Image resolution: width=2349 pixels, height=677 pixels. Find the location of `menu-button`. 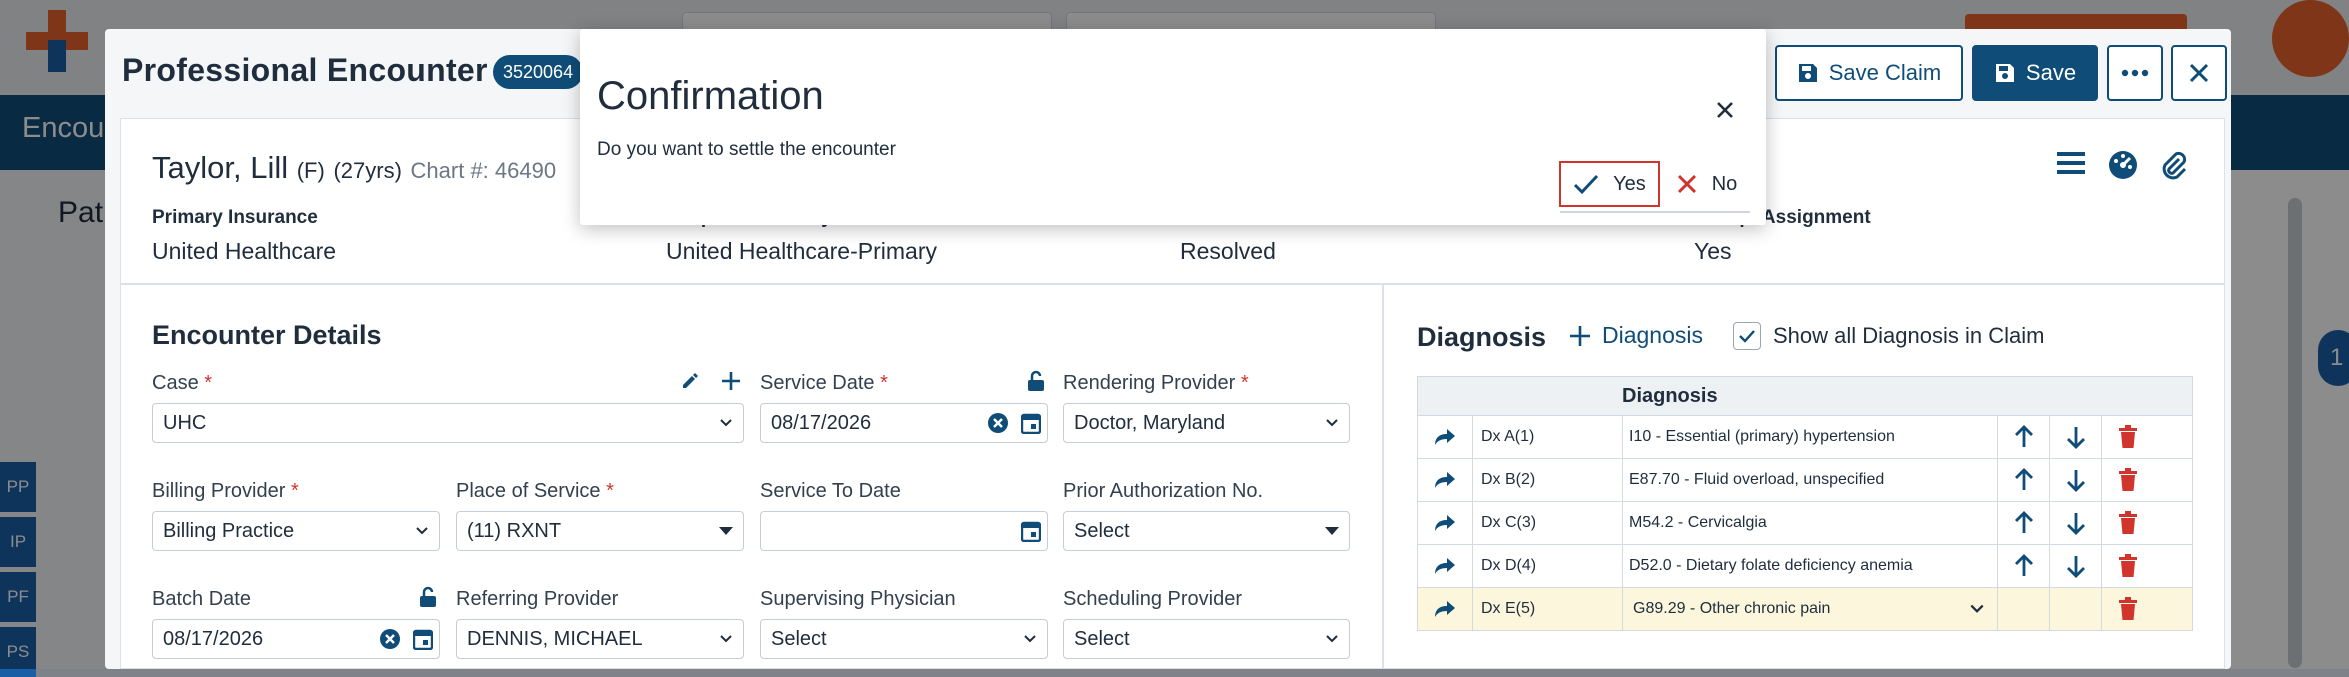

menu-button is located at coordinates (2071, 165).